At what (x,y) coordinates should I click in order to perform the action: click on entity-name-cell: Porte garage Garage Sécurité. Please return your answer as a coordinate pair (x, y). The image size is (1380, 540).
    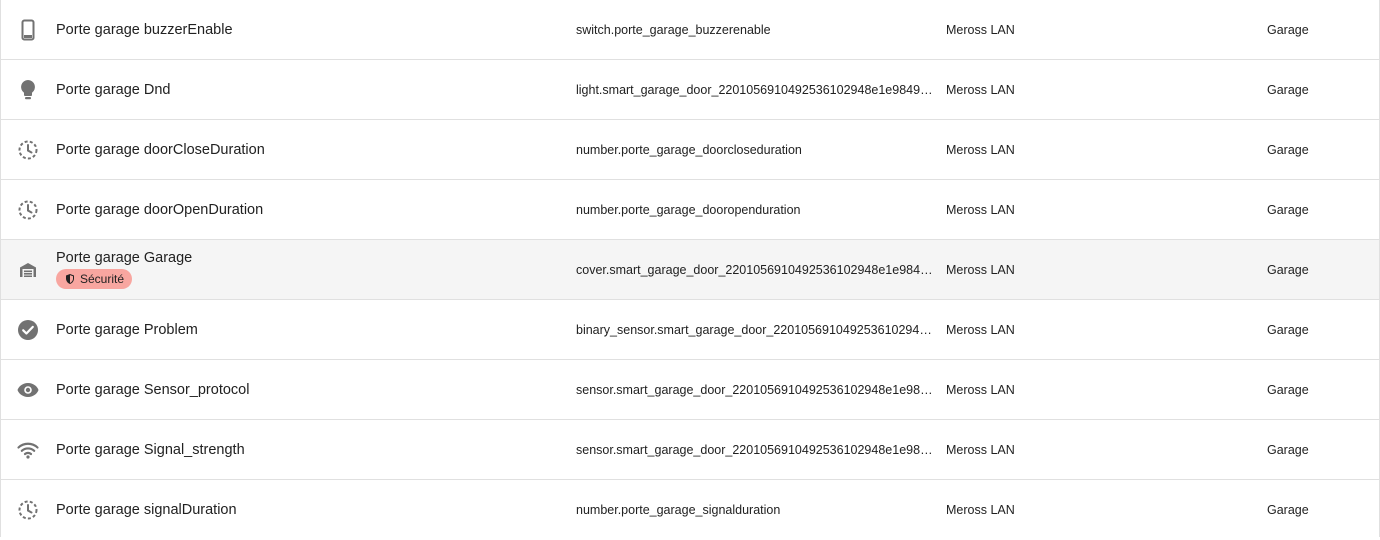
    Looking at the image, I should click on (315, 269).